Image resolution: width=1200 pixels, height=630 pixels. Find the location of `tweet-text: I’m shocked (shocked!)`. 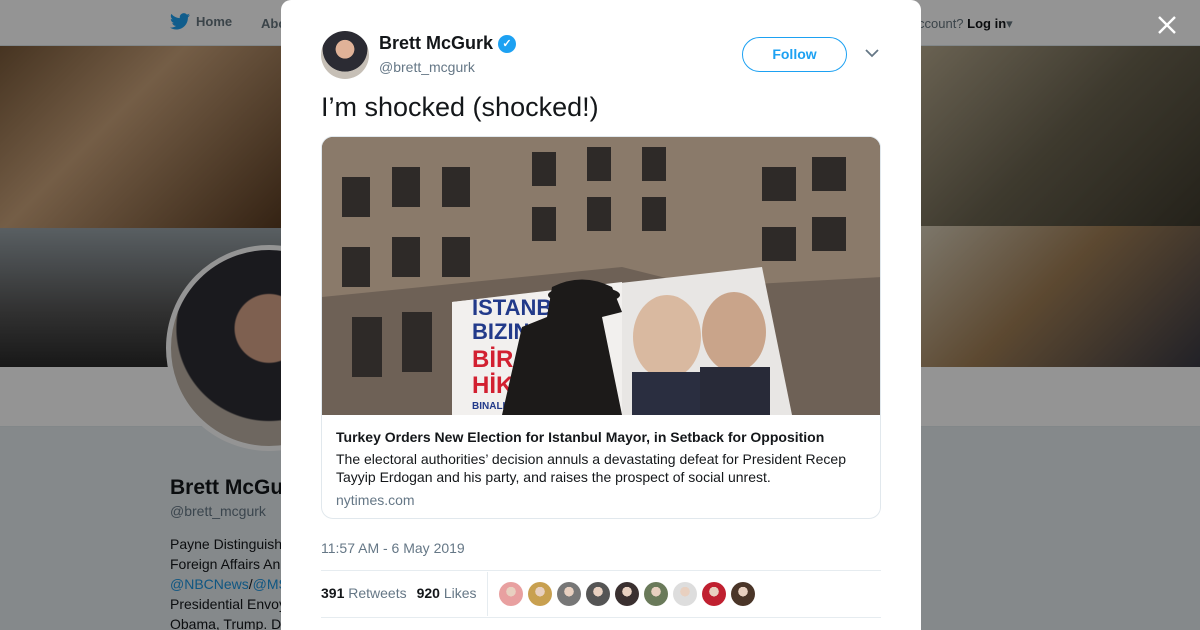

tweet-text: I’m shocked (shocked!) is located at coordinates (460, 107).